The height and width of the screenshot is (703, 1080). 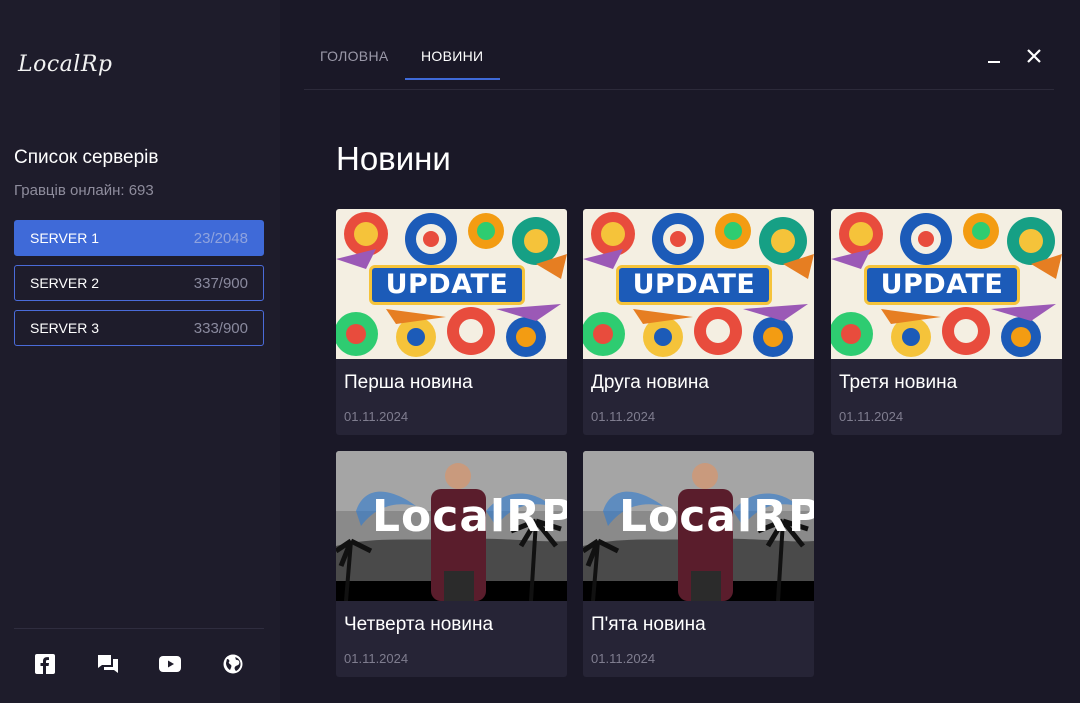 What do you see at coordinates (452, 56) in the screenshot?
I see `tab-news: НОВИНИ` at bounding box center [452, 56].